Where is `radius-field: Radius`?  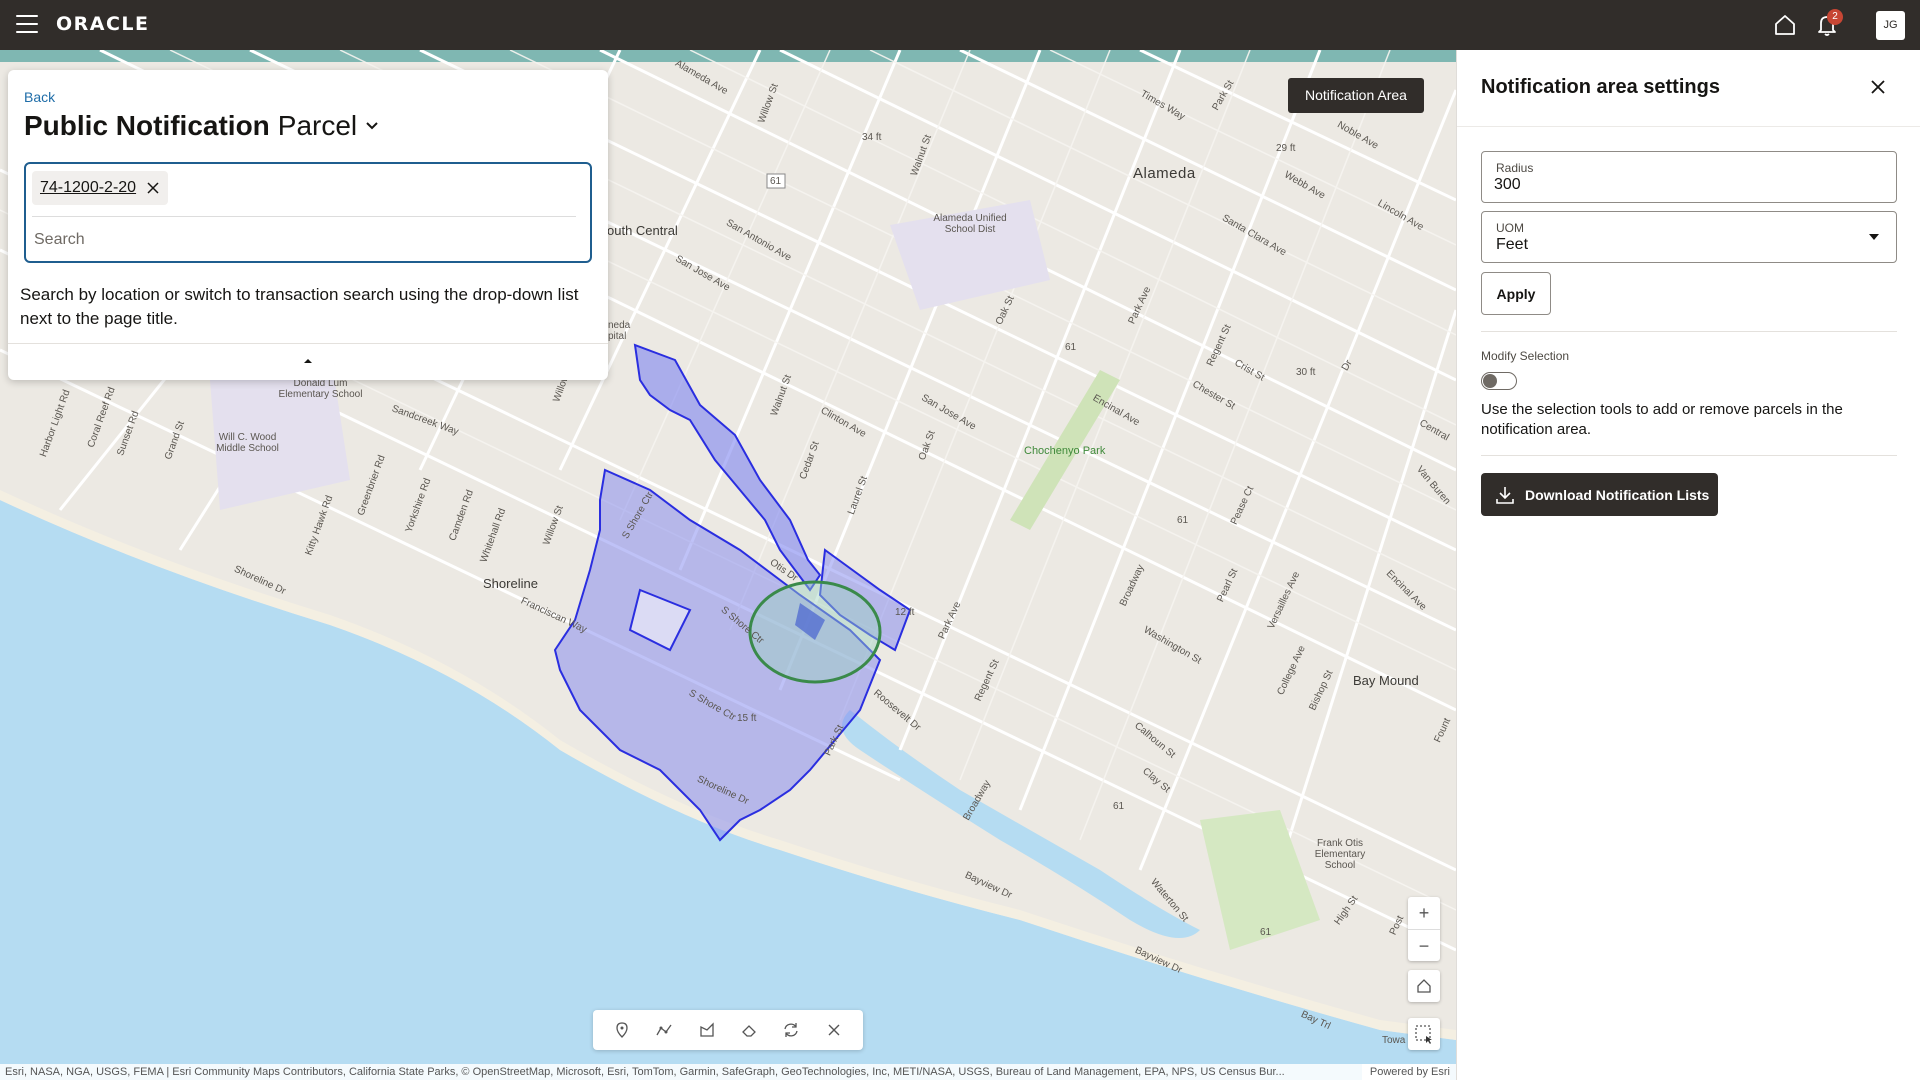
radius-field: Radius is located at coordinates (1689, 177).